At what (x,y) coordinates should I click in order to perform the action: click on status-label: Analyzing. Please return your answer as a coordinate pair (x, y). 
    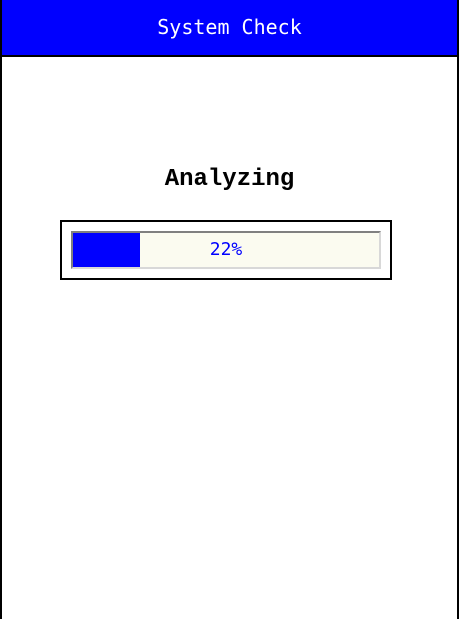
    Looking at the image, I should click on (229, 179).